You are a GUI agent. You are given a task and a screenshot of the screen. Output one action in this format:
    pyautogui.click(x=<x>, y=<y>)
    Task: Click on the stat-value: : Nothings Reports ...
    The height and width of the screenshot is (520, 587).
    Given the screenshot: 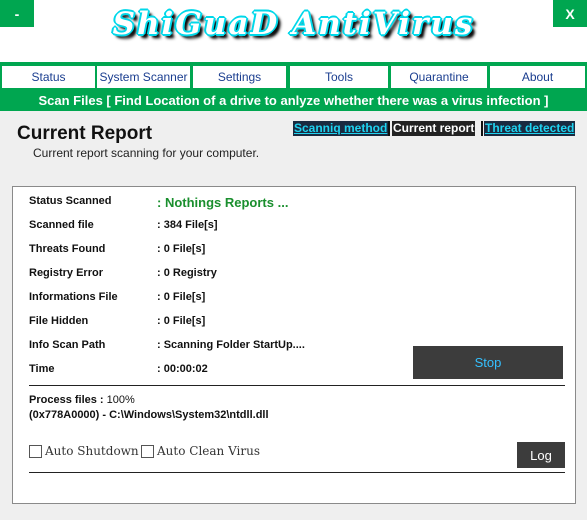 What is the action you would take?
    pyautogui.click(x=223, y=202)
    